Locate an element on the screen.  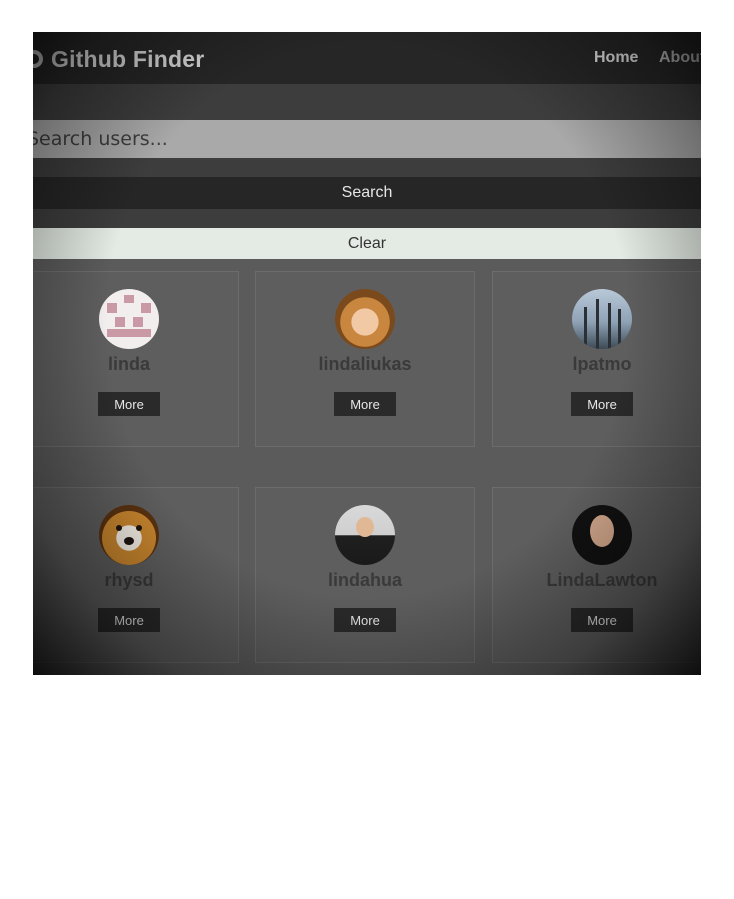
clear-button: Clear is located at coordinates (367, 243).